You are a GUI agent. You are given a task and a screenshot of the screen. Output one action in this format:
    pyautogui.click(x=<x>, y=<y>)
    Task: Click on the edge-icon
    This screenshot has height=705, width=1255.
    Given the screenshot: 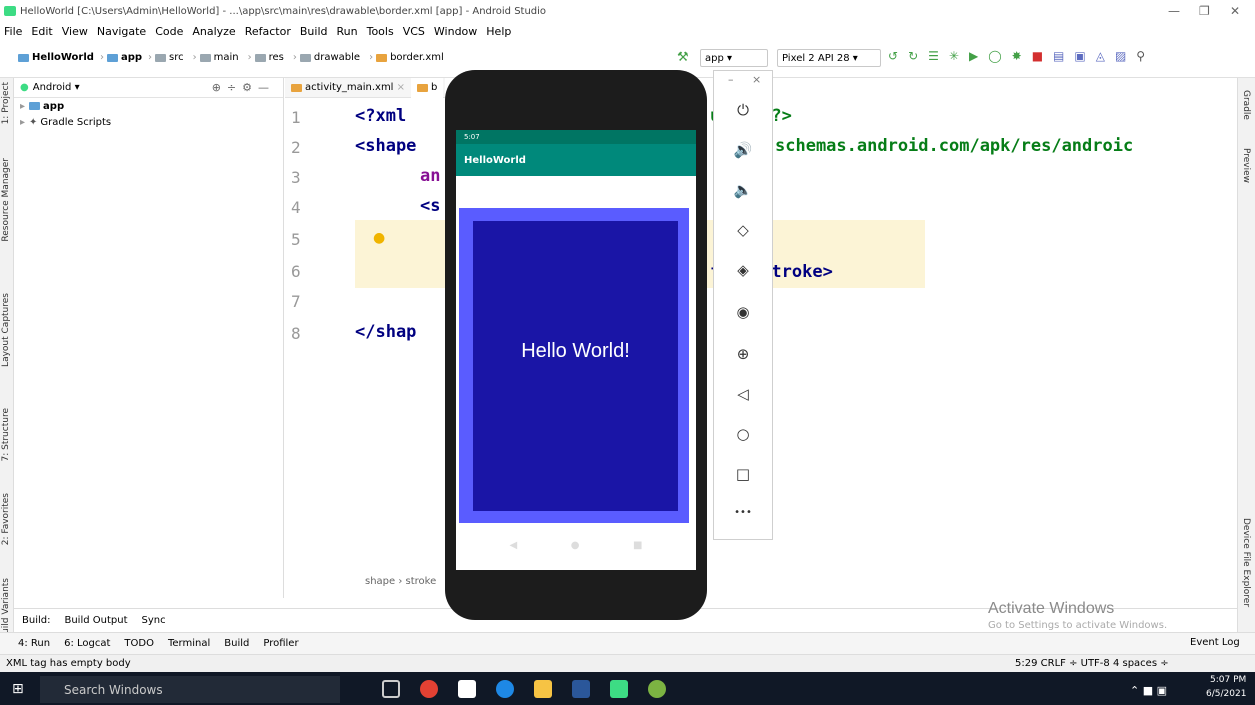 What is the action you would take?
    pyautogui.click(x=505, y=689)
    